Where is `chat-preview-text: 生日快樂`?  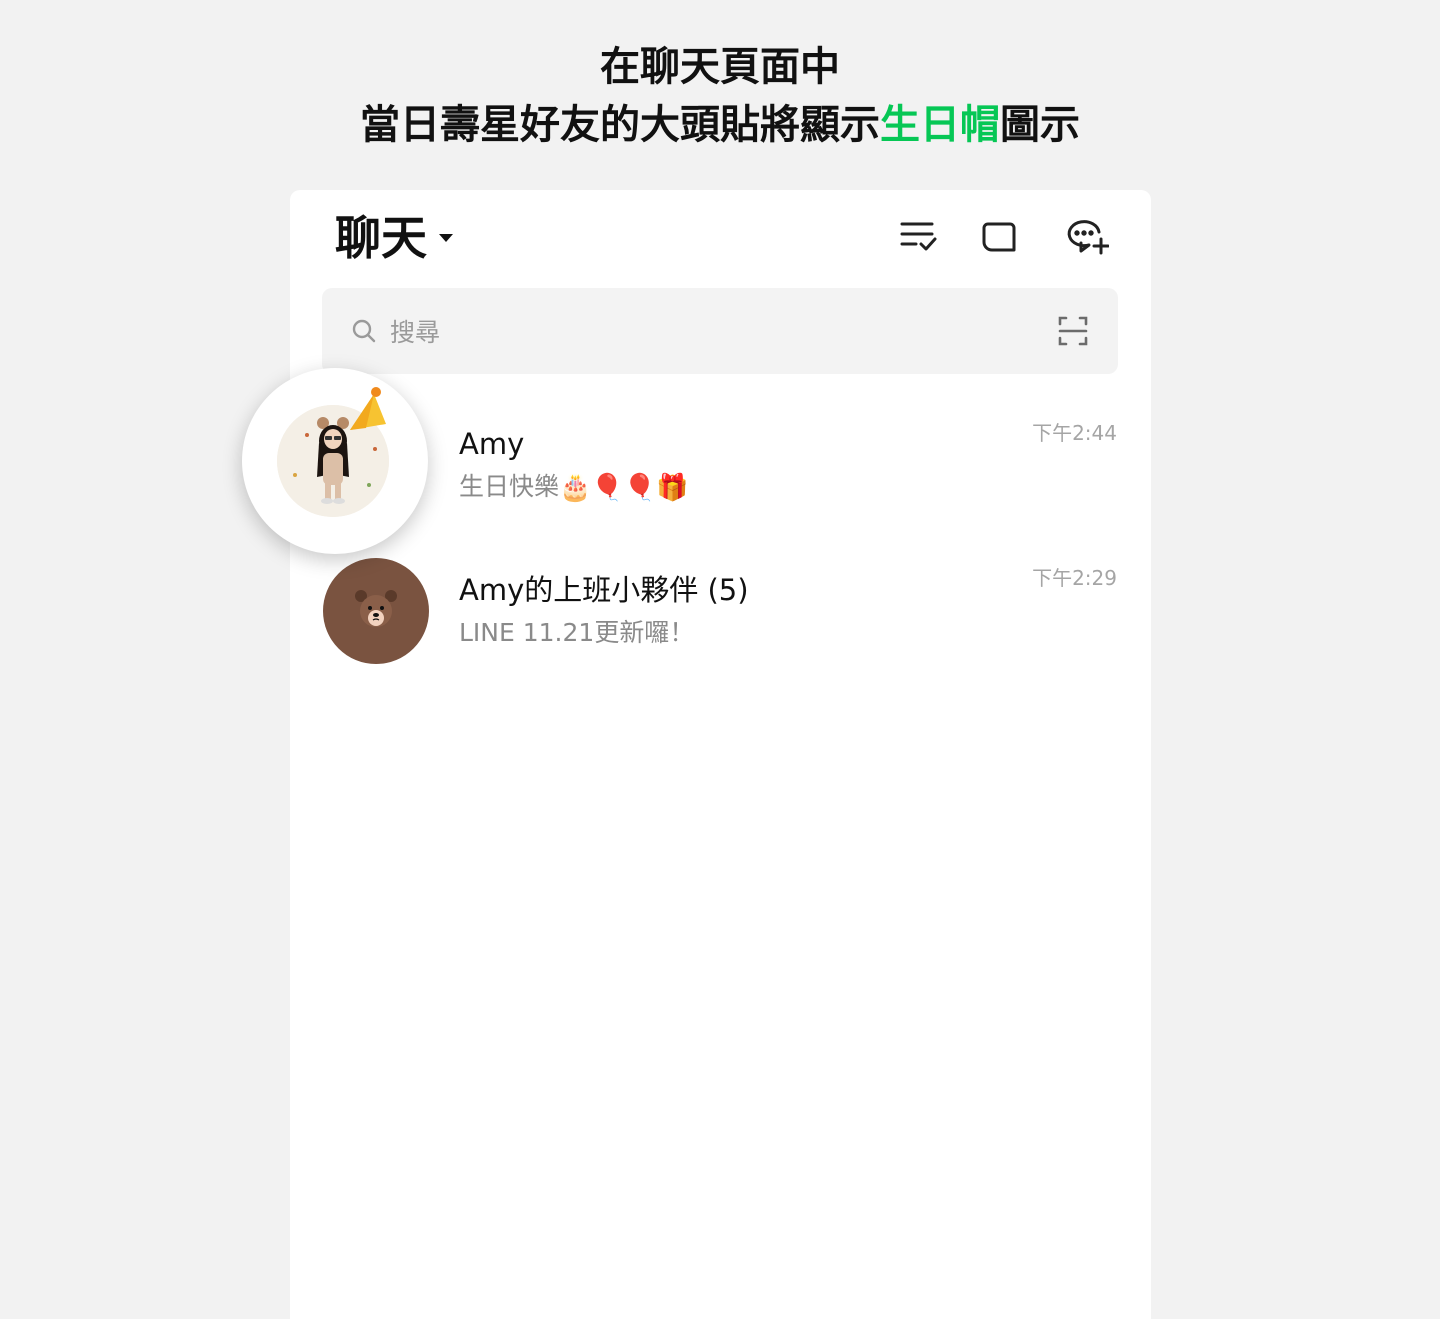 chat-preview-text: 生日快樂 is located at coordinates (509, 486).